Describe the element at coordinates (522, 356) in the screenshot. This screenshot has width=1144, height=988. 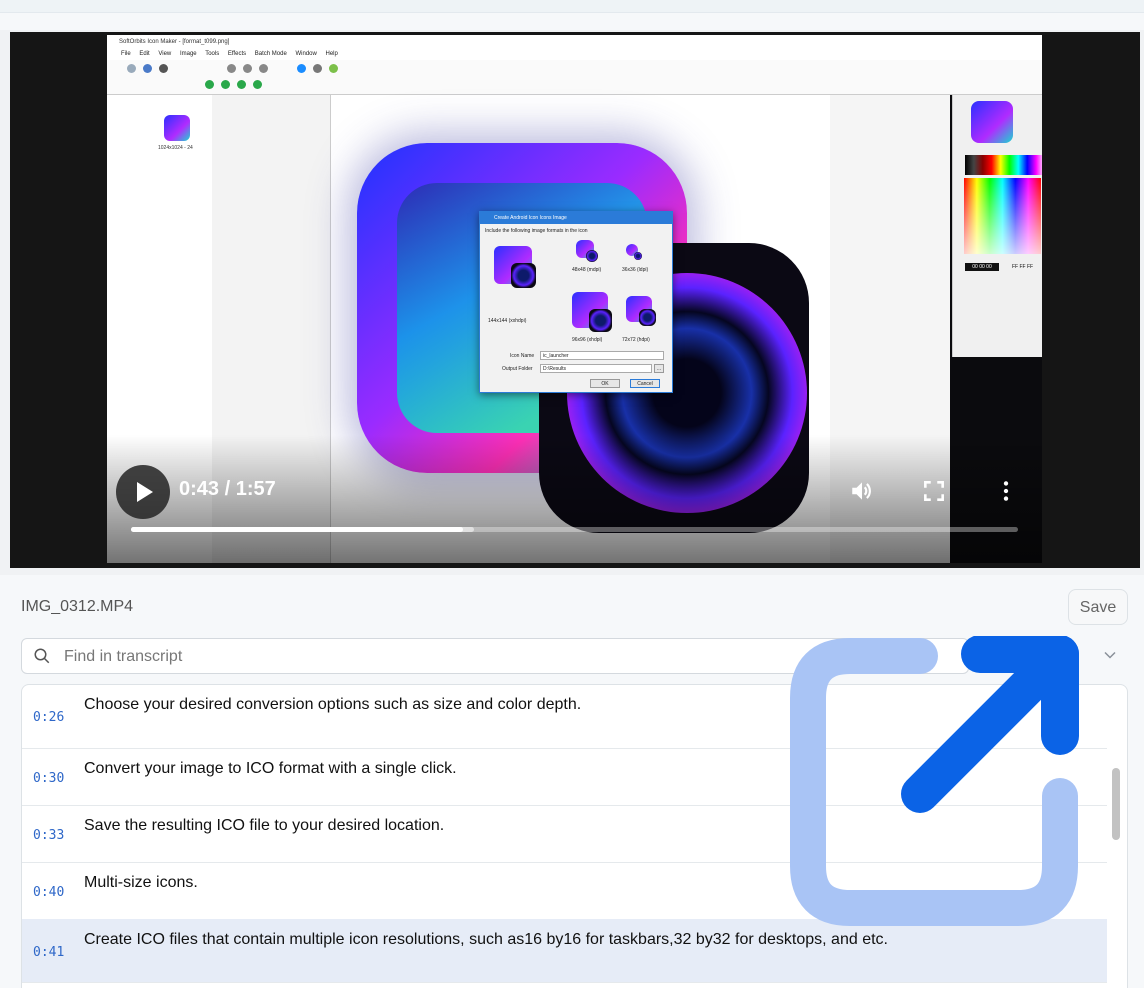
I see `icon-name-label: Icon Name` at that location.